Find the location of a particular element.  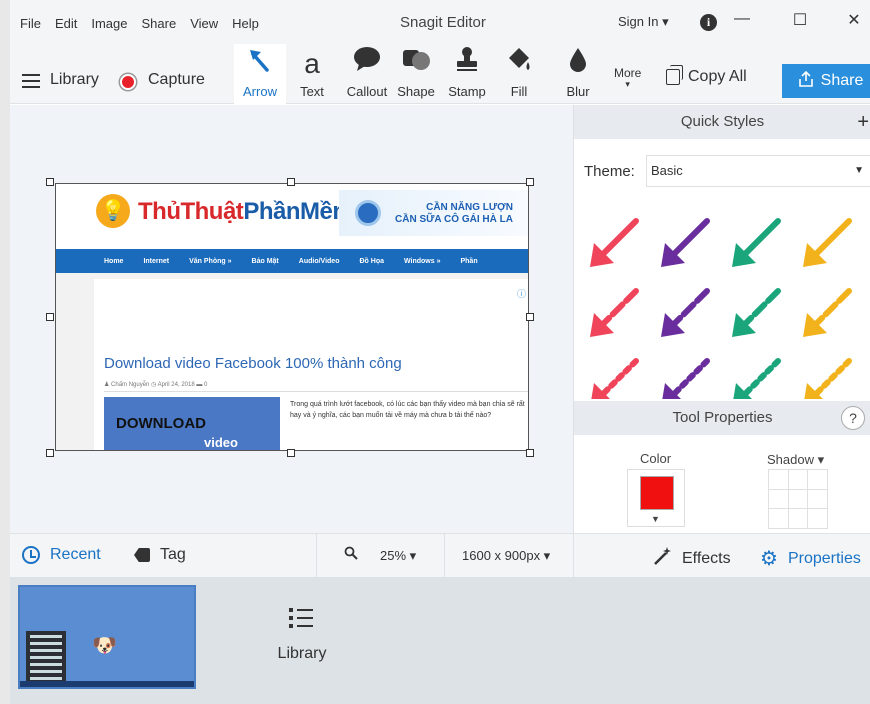

nav-item: Home is located at coordinates (114, 261).